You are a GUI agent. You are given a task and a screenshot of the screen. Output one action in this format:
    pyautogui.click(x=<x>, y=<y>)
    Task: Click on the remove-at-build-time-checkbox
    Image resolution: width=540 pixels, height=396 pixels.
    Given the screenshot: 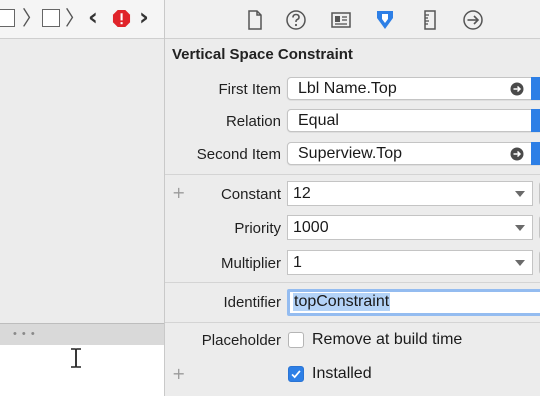 What is the action you would take?
    pyautogui.click(x=296, y=340)
    